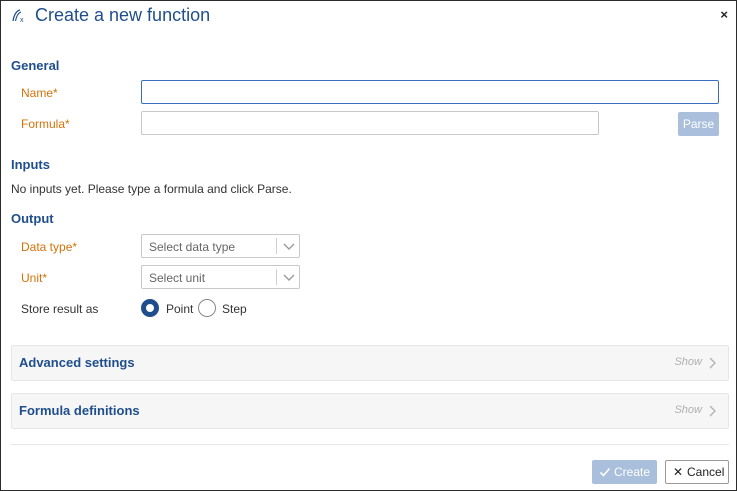 This screenshot has height=491, width=737. I want to click on svg-text: x, so click(22, 20).